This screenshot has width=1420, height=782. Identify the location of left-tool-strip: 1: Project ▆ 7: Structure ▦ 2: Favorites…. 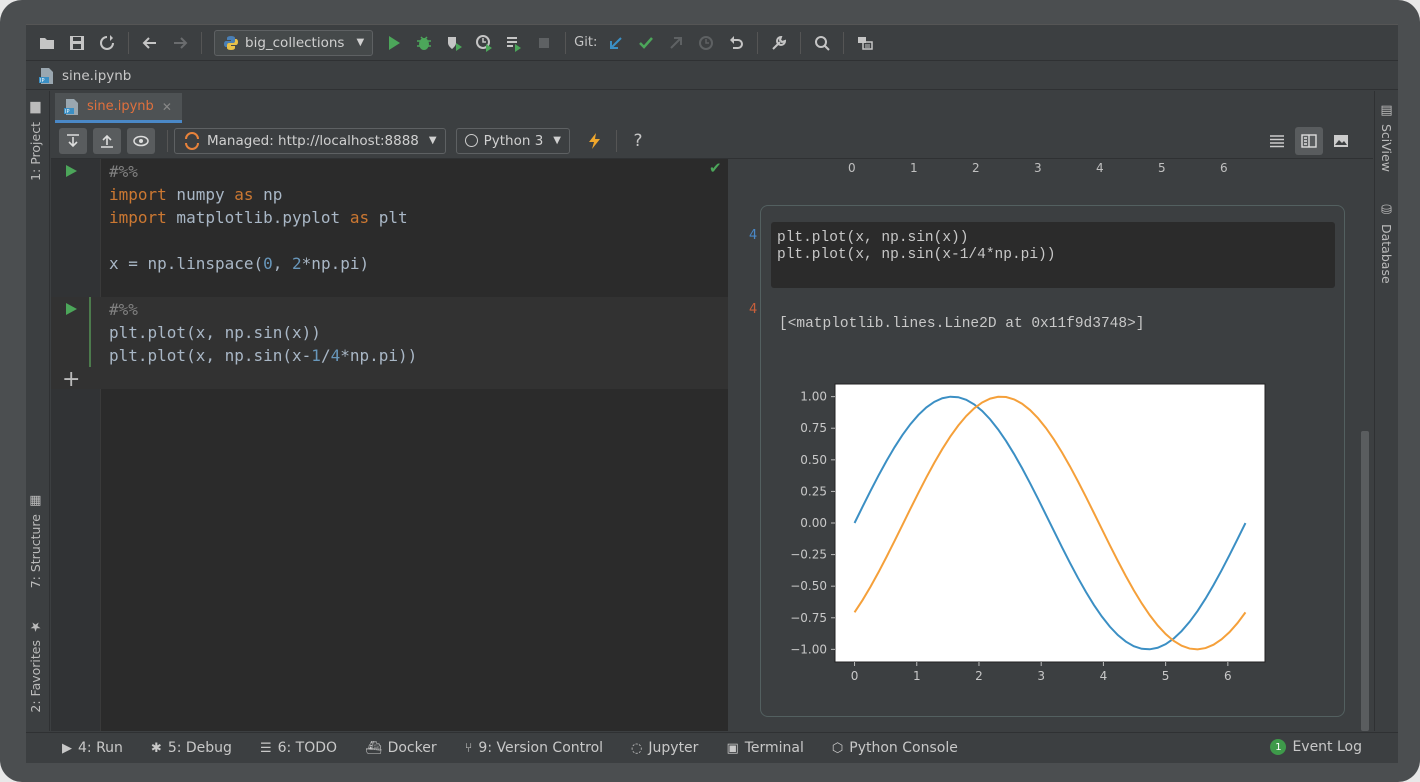
(38, 411).